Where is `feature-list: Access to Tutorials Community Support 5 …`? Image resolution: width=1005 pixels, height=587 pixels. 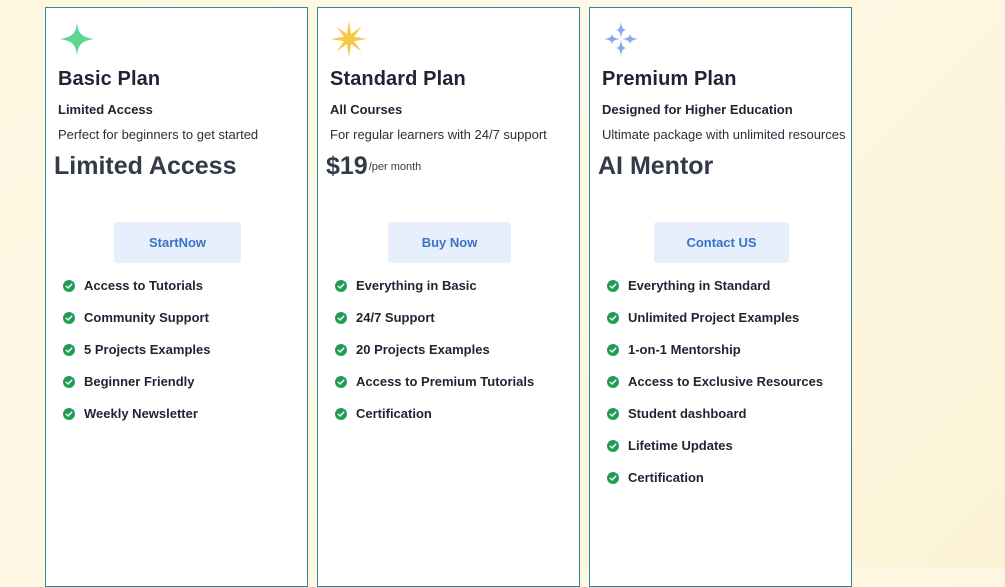
feature-list: Access to Tutorials Community Support 5 … is located at coordinates (136, 358).